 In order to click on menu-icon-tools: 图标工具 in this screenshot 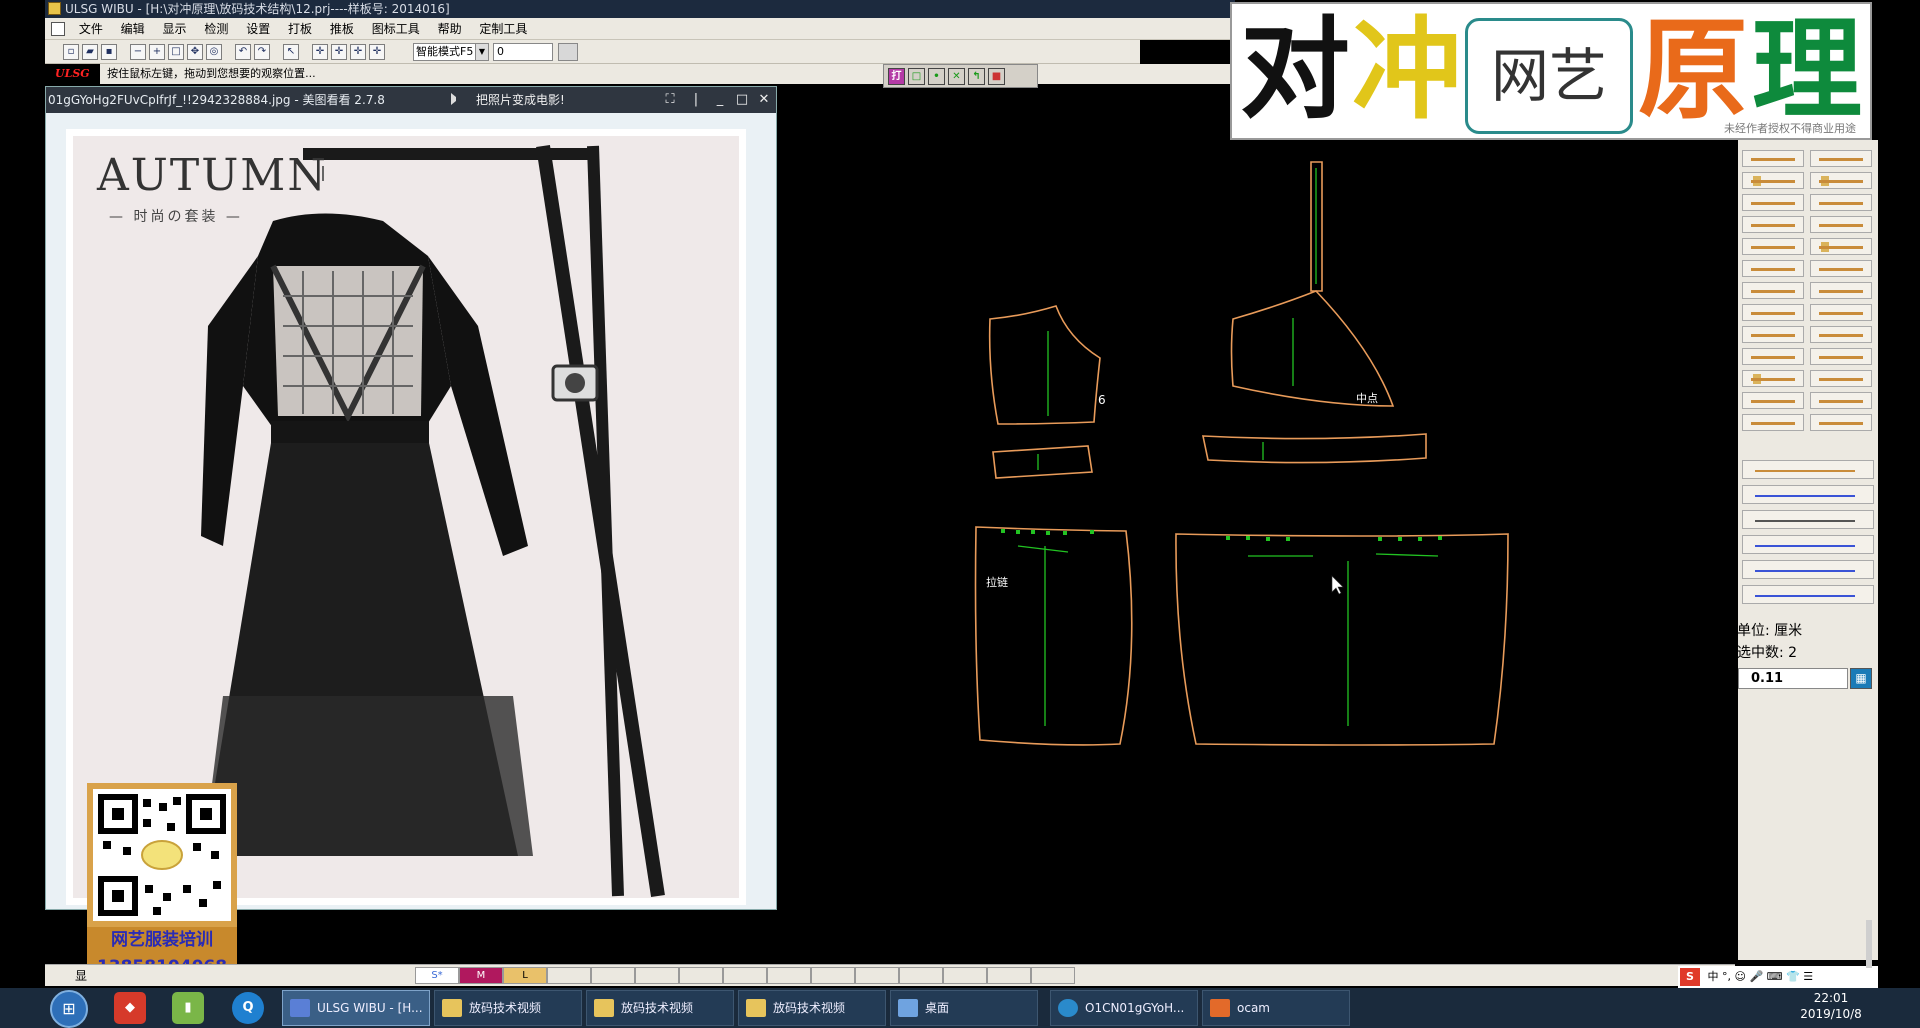, I will do `click(396, 29)`.